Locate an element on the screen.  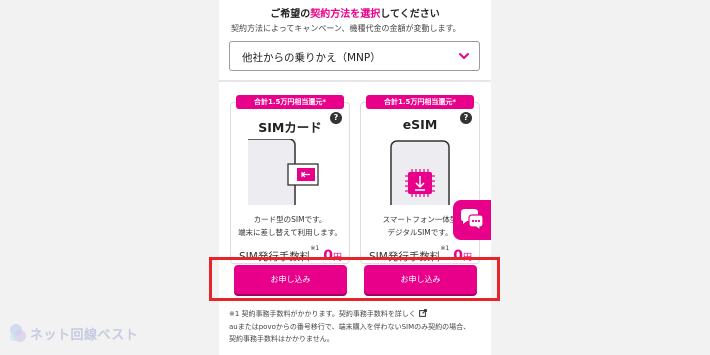
sim-card-icon is located at coordinates (283, 172).